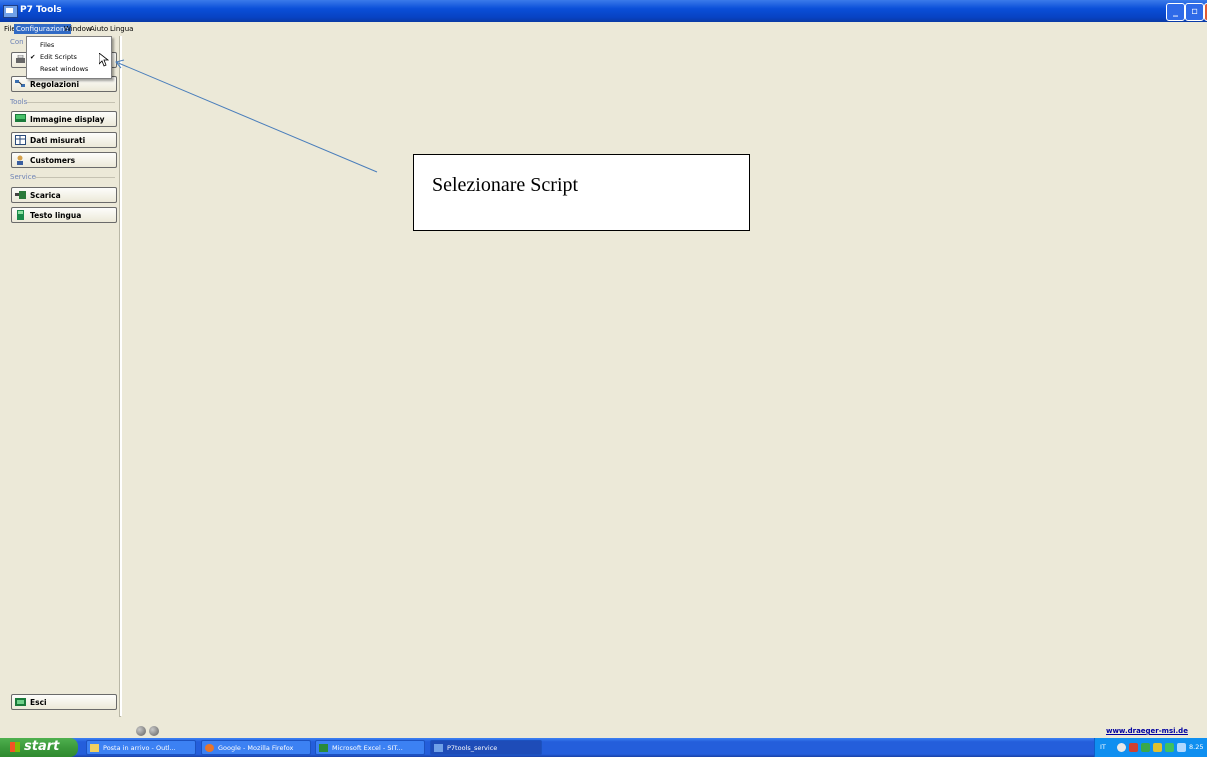 This screenshot has width=1207, height=757. What do you see at coordinates (94, 748) in the screenshot?
I see `mail-icon` at bounding box center [94, 748].